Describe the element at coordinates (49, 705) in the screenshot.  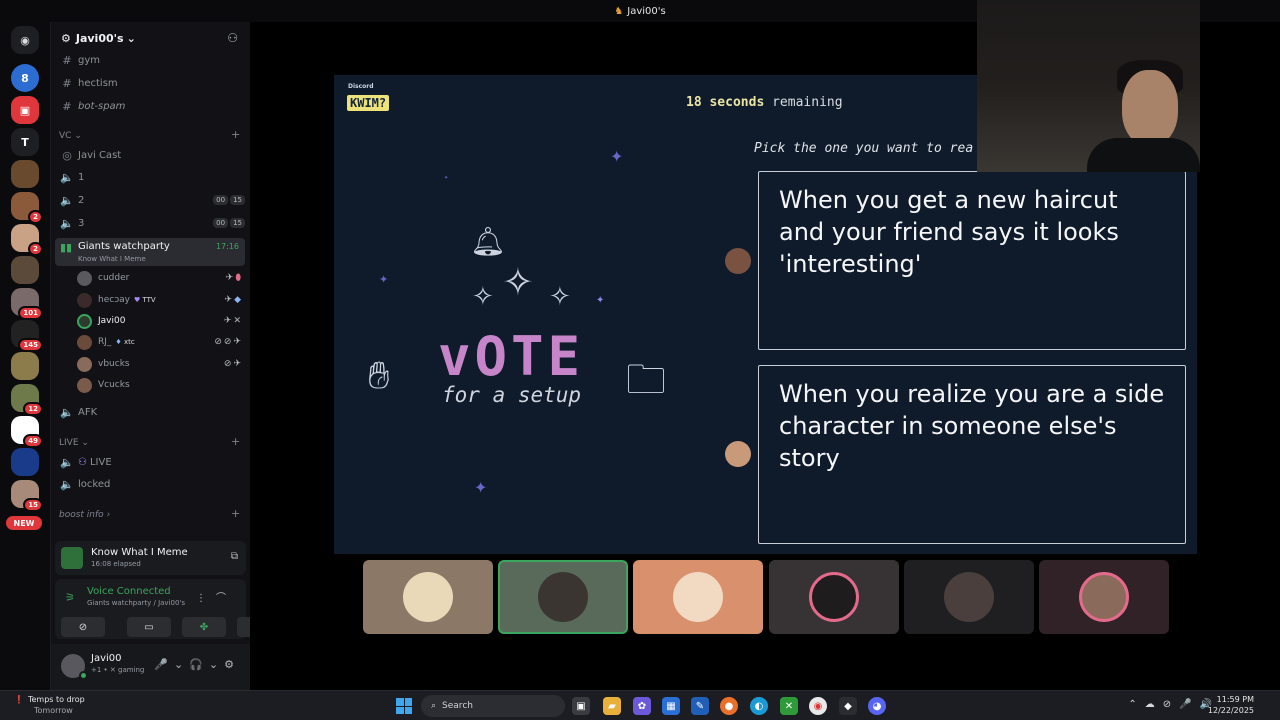
I see `weather-widget: ❗ Temps to drop Tomorrow` at that location.